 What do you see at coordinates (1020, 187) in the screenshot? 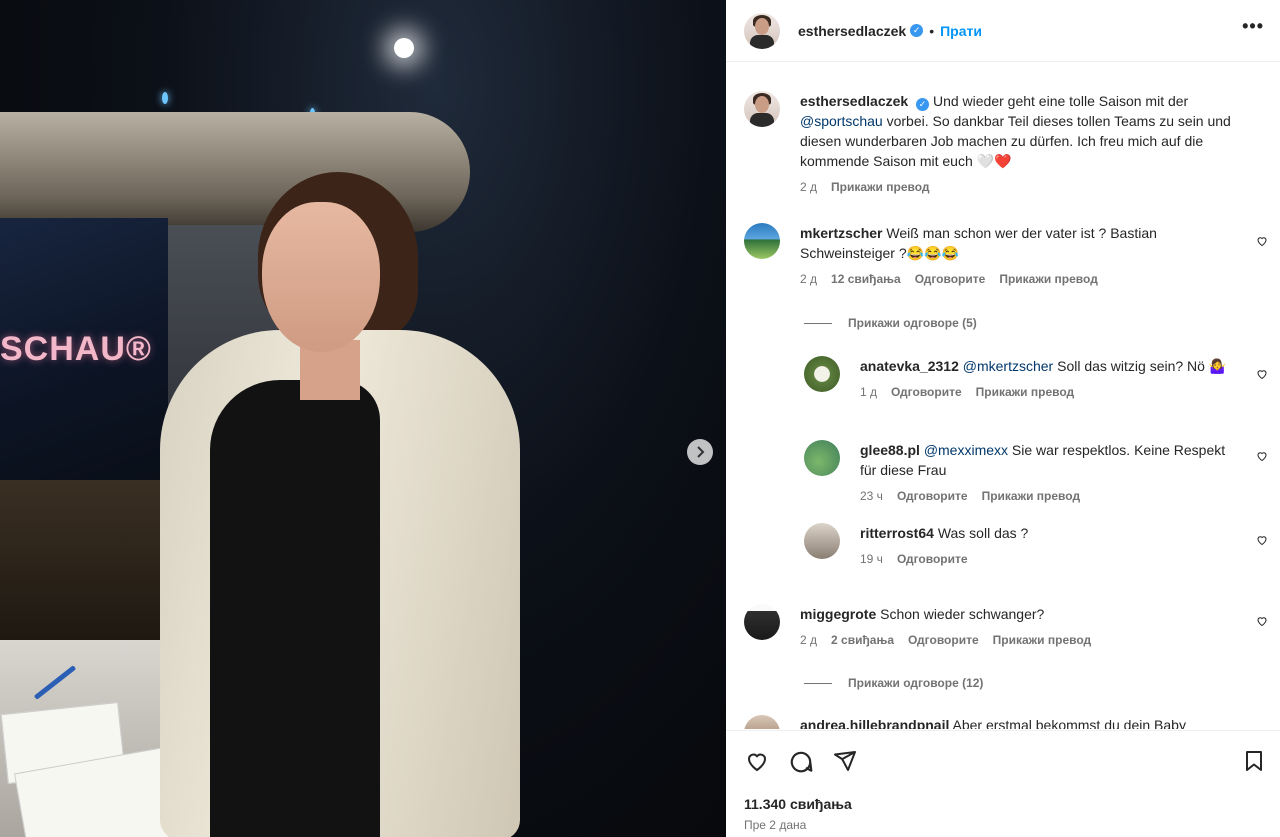
I see `caption-meta: 2 д Прикажи превод` at bounding box center [1020, 187].